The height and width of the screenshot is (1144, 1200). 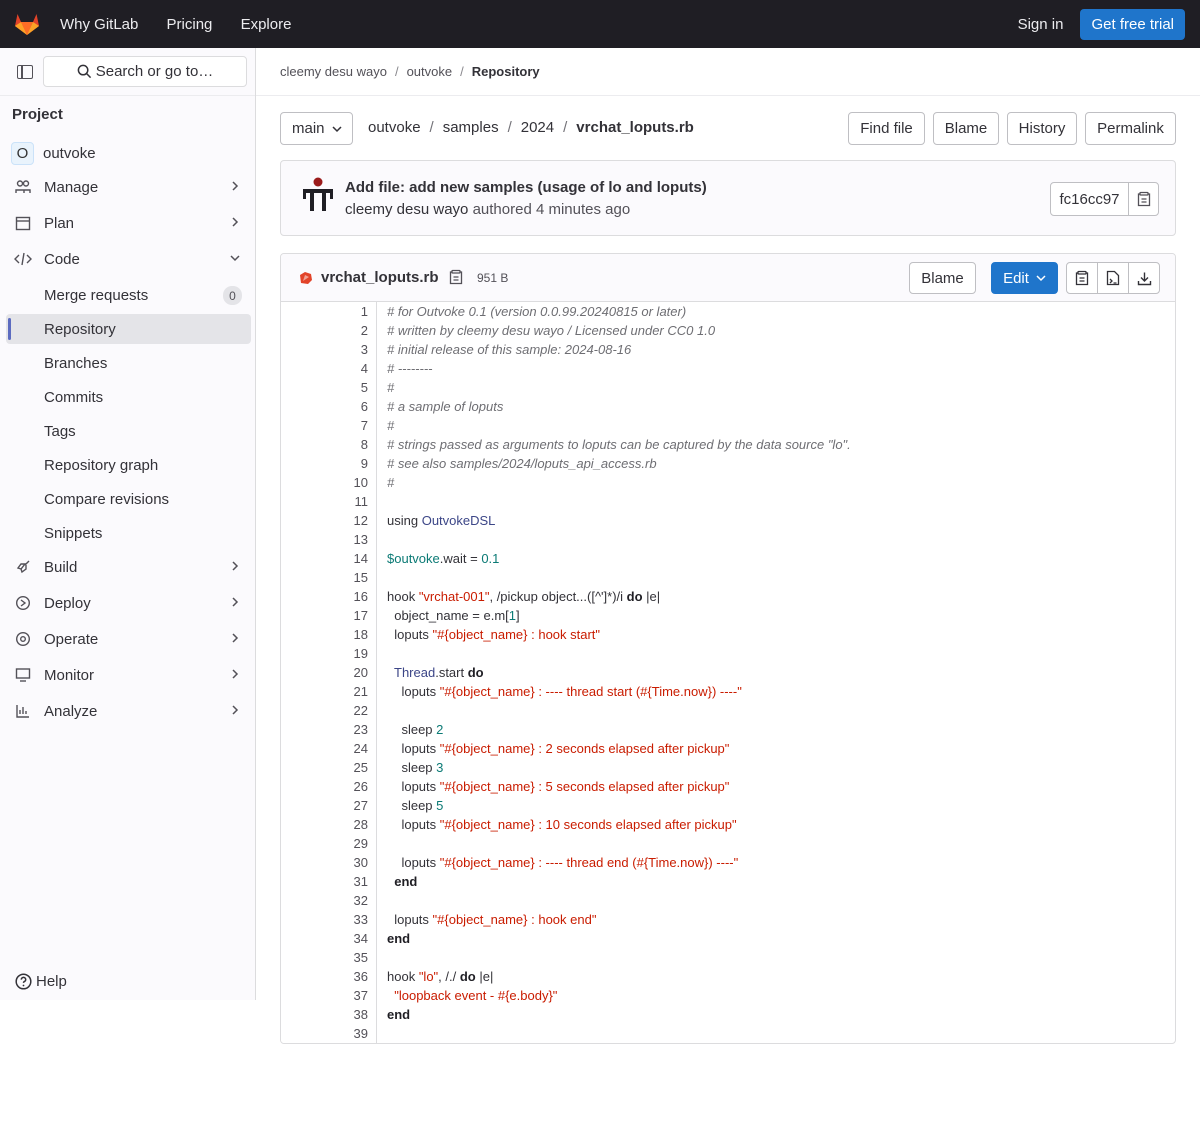 I want to click on sidebar-sub-tags: Tags, so click(x=128, y=431).